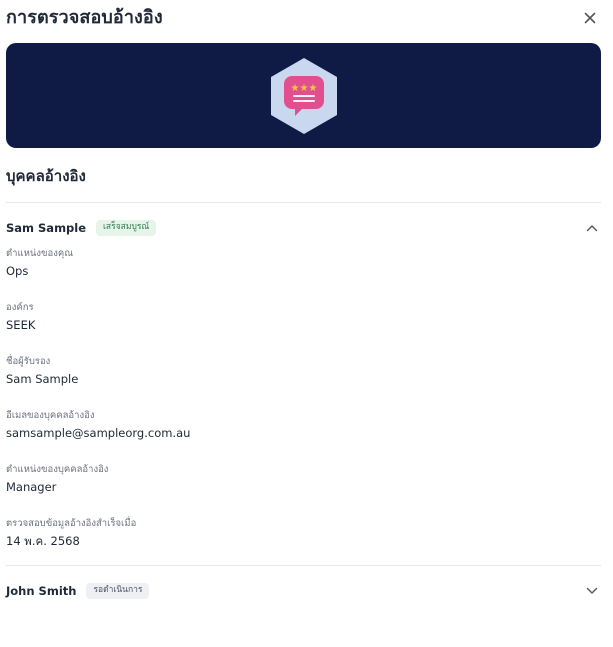 The height and width of the screenshot is (647, 613). I want to click on field-label: ชื่อผู้รับรอง, so click(28, 361).